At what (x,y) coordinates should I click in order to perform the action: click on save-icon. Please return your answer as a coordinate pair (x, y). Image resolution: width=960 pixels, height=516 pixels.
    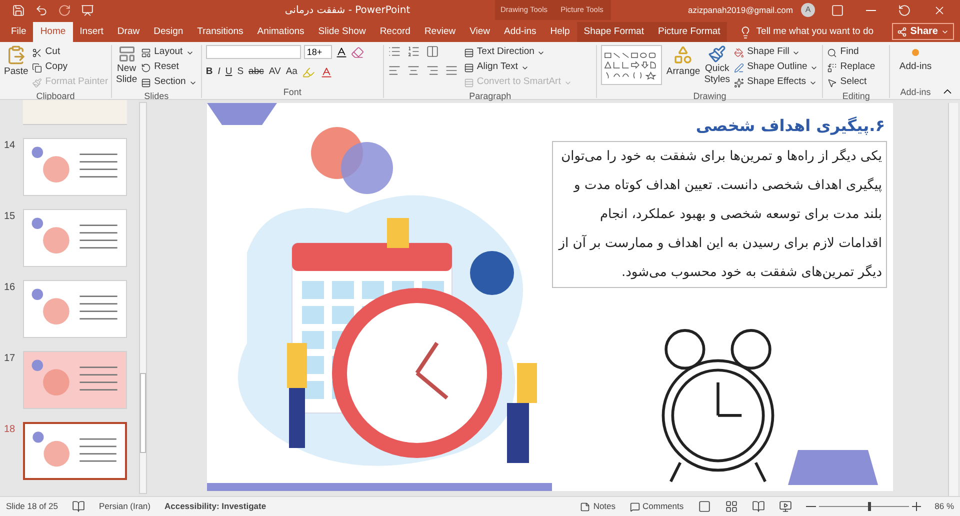
    Looking at the image, I should click on (18, 10).